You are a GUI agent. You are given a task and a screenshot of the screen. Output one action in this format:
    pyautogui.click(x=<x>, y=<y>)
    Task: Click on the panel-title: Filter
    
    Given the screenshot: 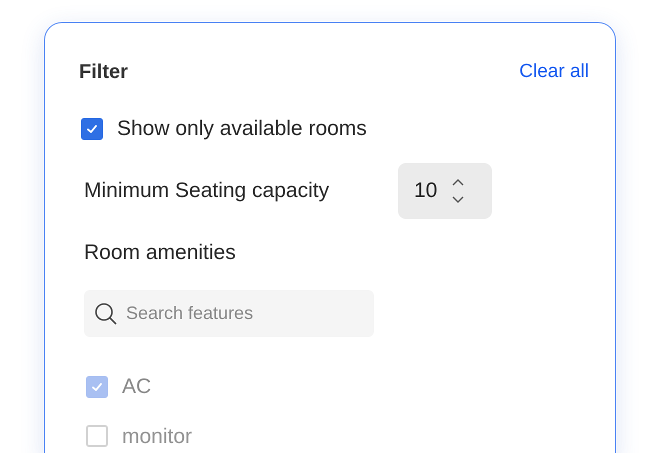 What is the action you would take?
    pyautogui.click(x=103, y=72)
    